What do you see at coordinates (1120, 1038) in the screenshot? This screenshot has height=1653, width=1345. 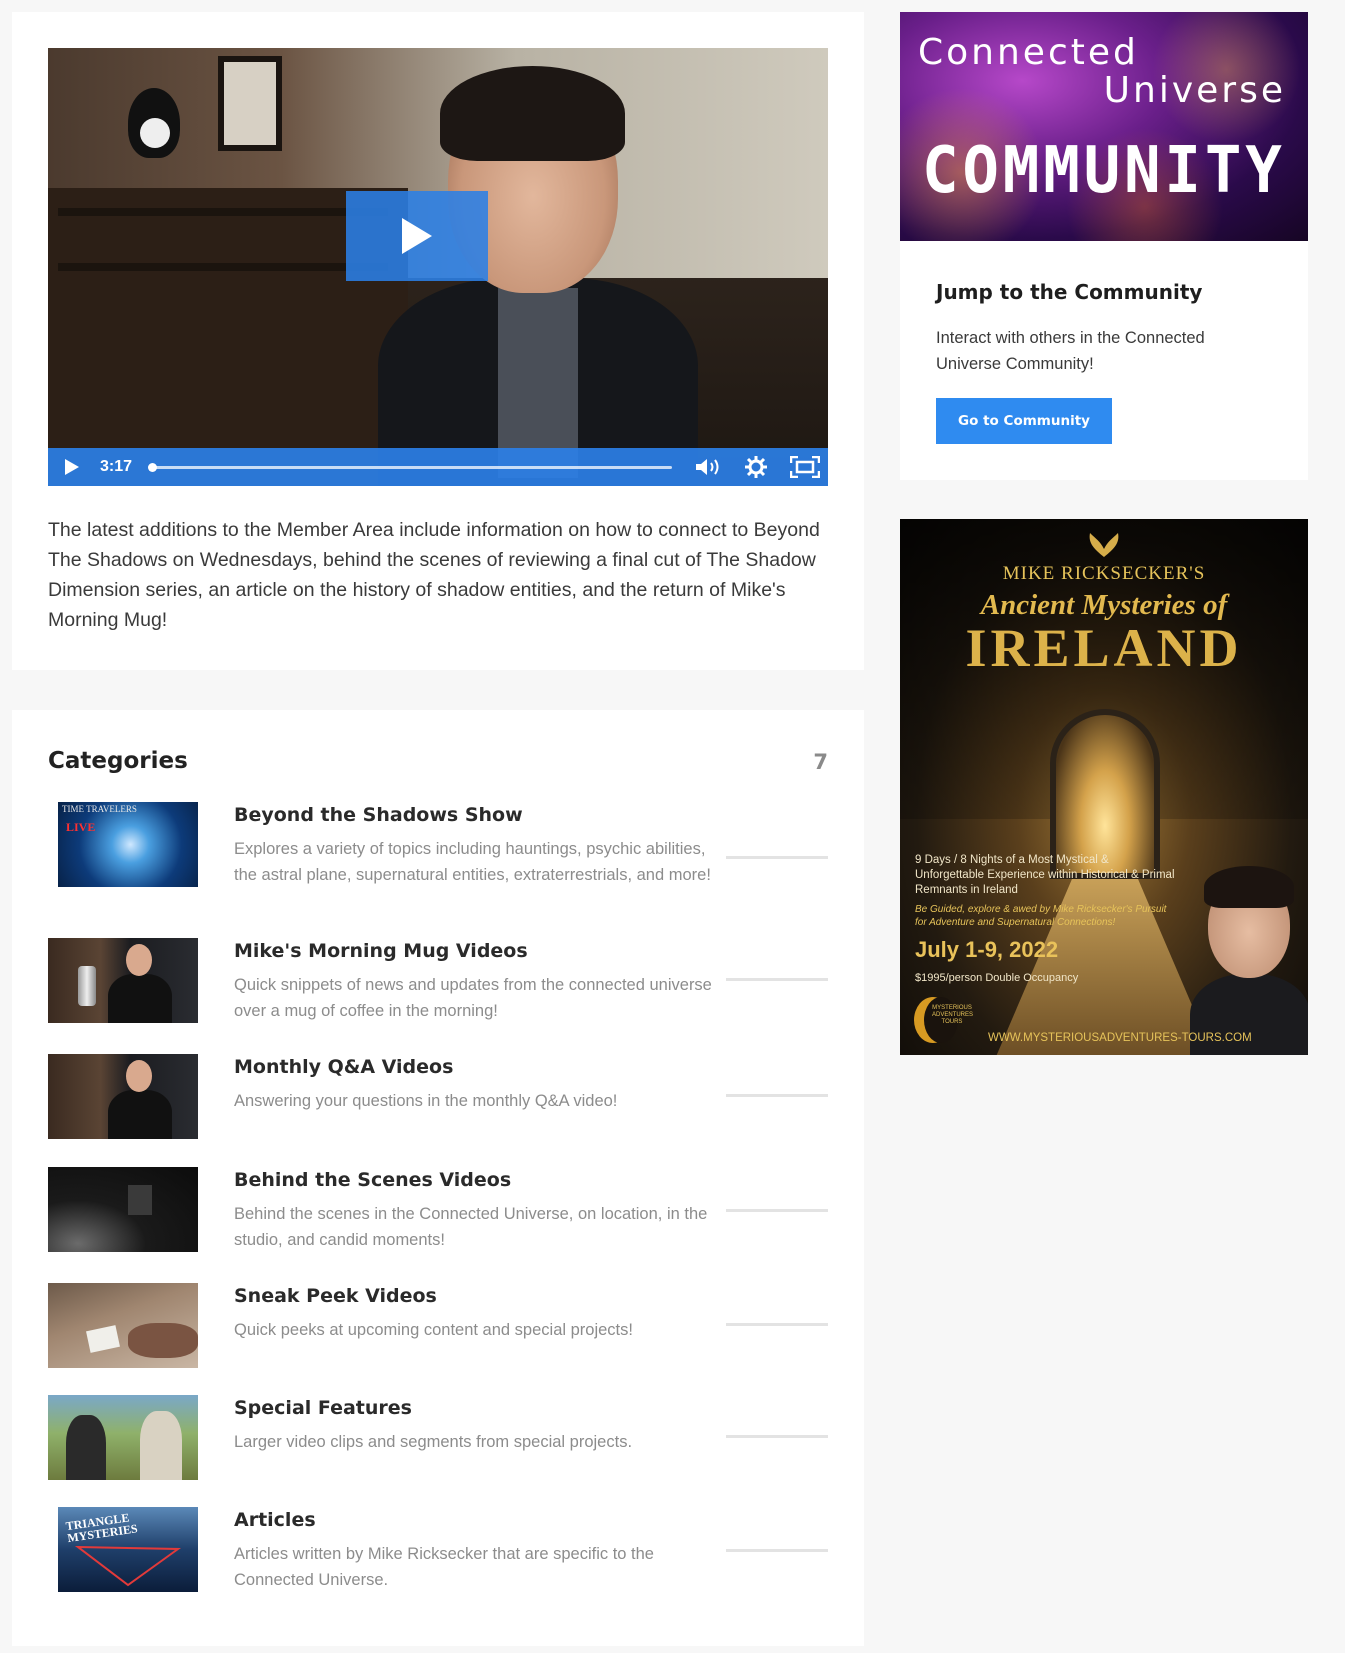 I see `tour-website: WWW.MYSTERIOUSADVENTURES-TOURS.COM` at bounding box center [1120, 1038].